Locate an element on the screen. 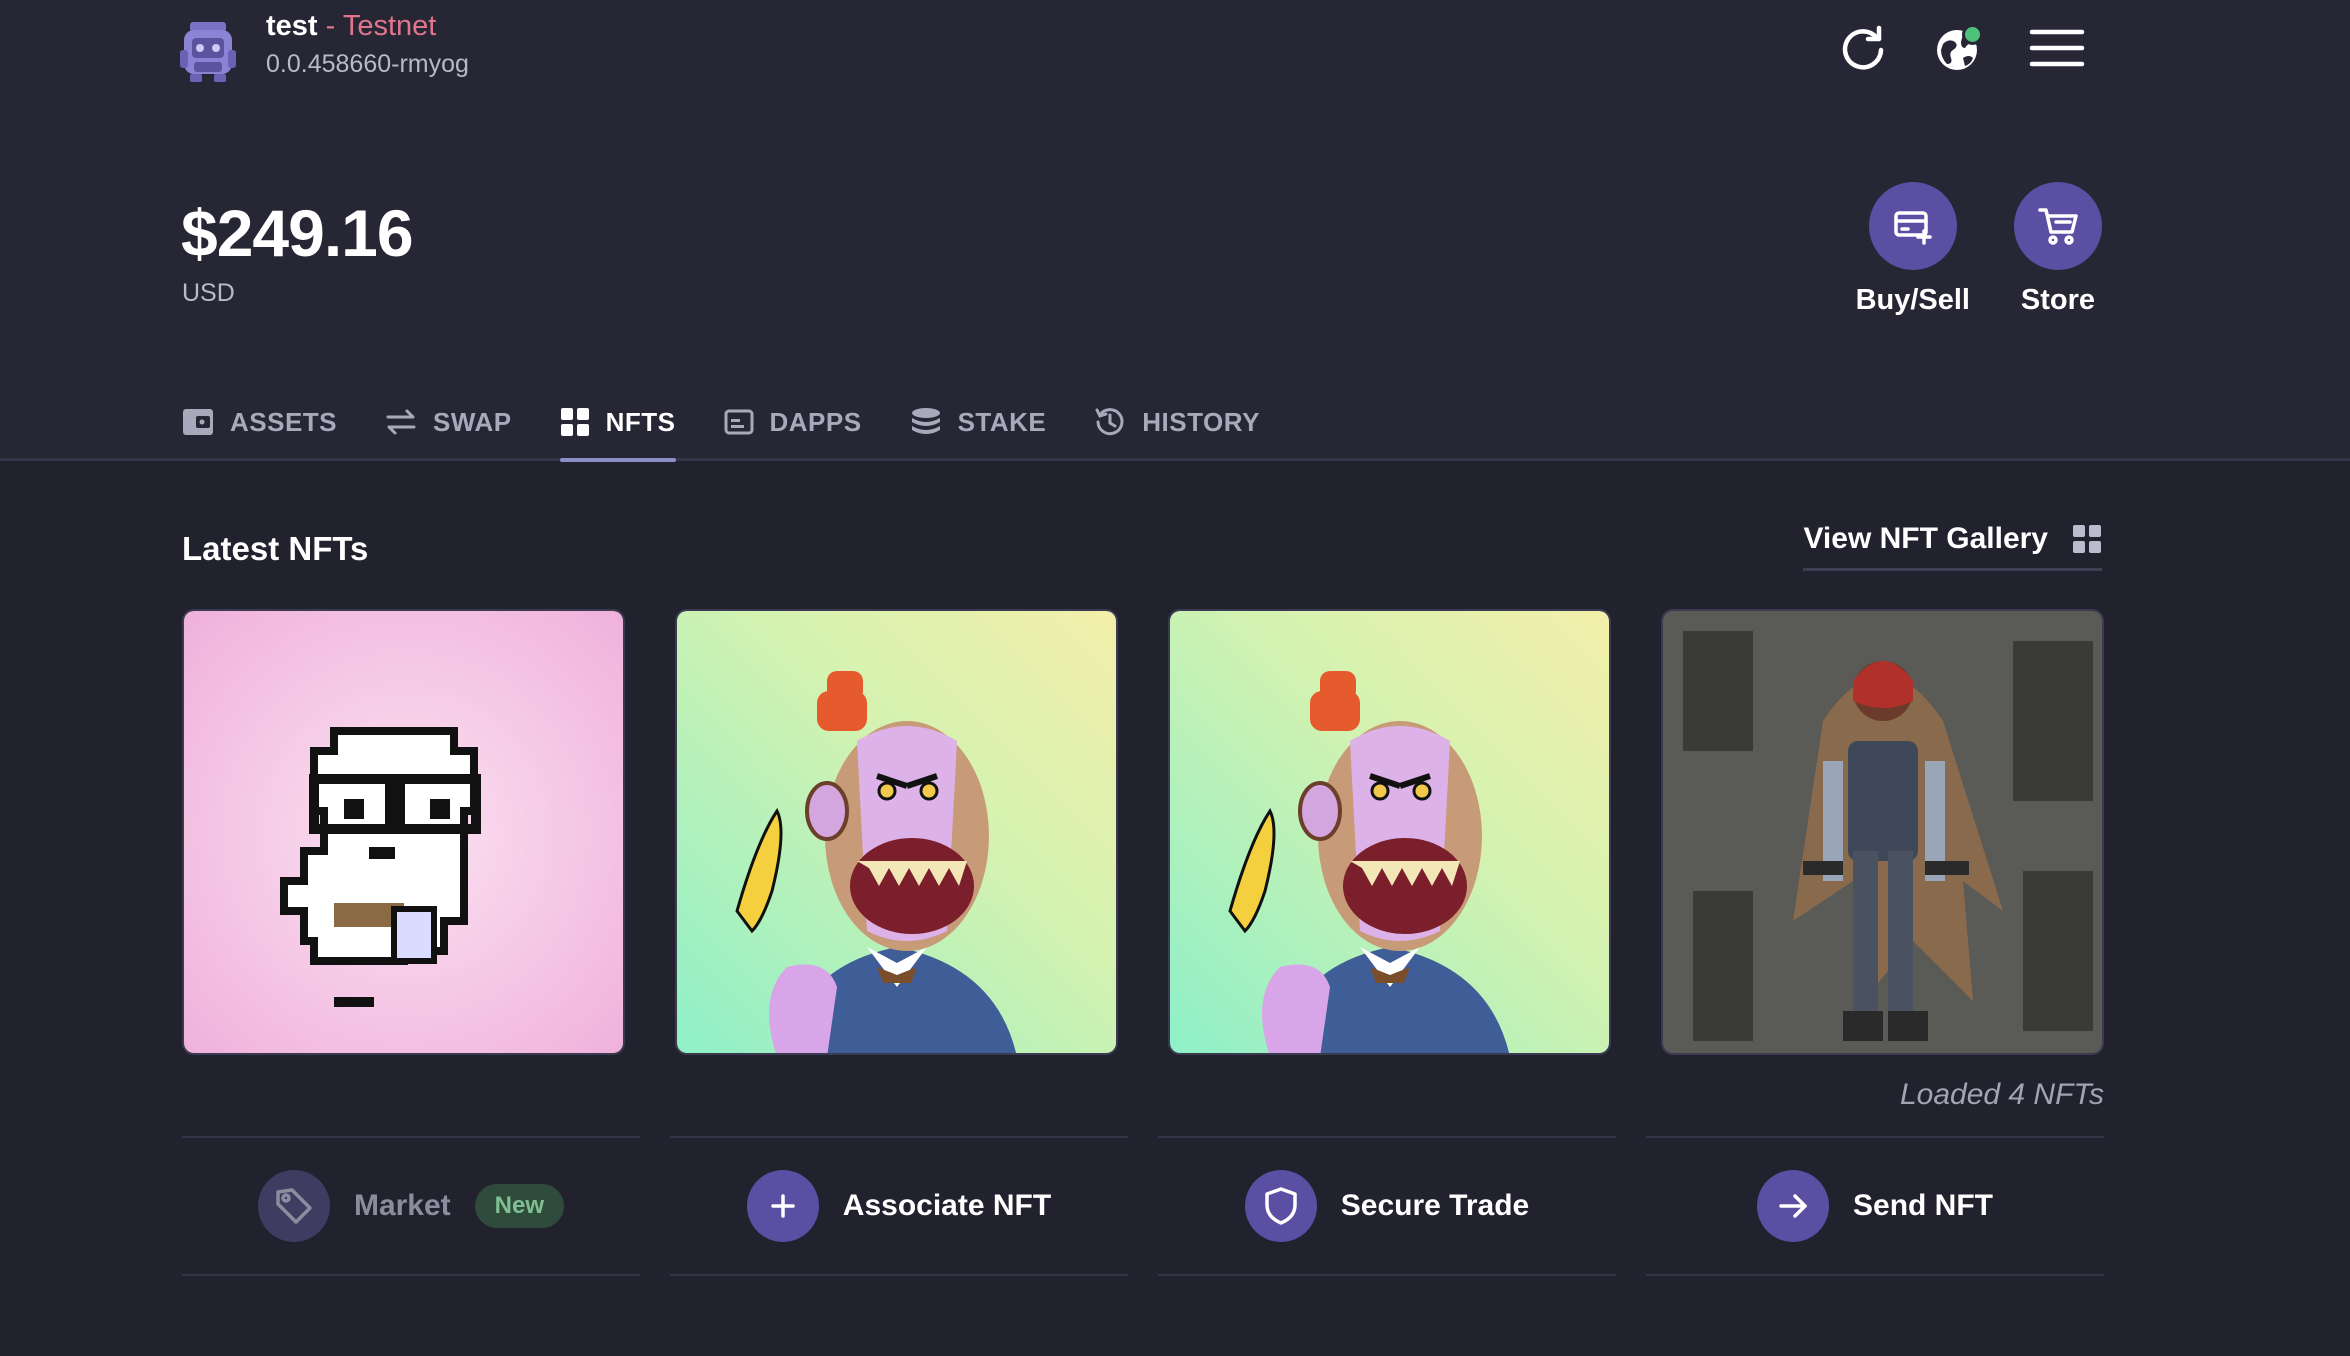  secure-trade-button: Secure Trade is located at coordinates (1387, 1206).